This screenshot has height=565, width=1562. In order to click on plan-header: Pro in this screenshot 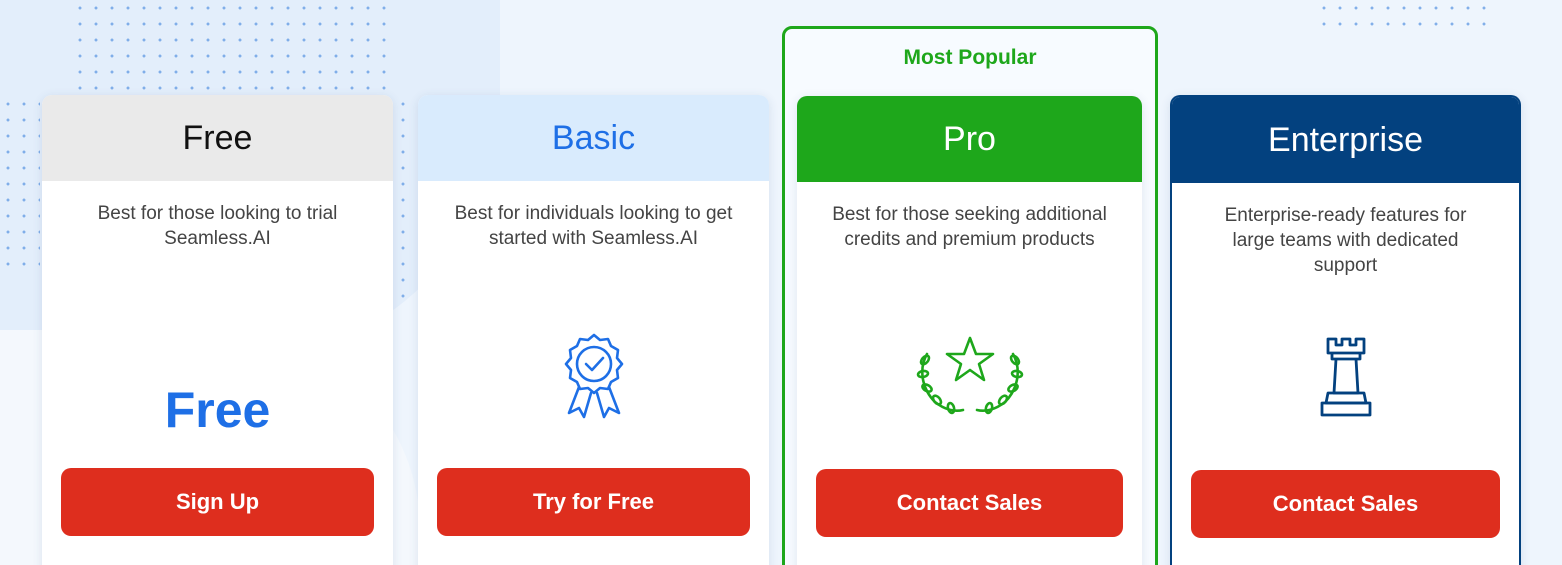, I will do `click(969, 139)`.